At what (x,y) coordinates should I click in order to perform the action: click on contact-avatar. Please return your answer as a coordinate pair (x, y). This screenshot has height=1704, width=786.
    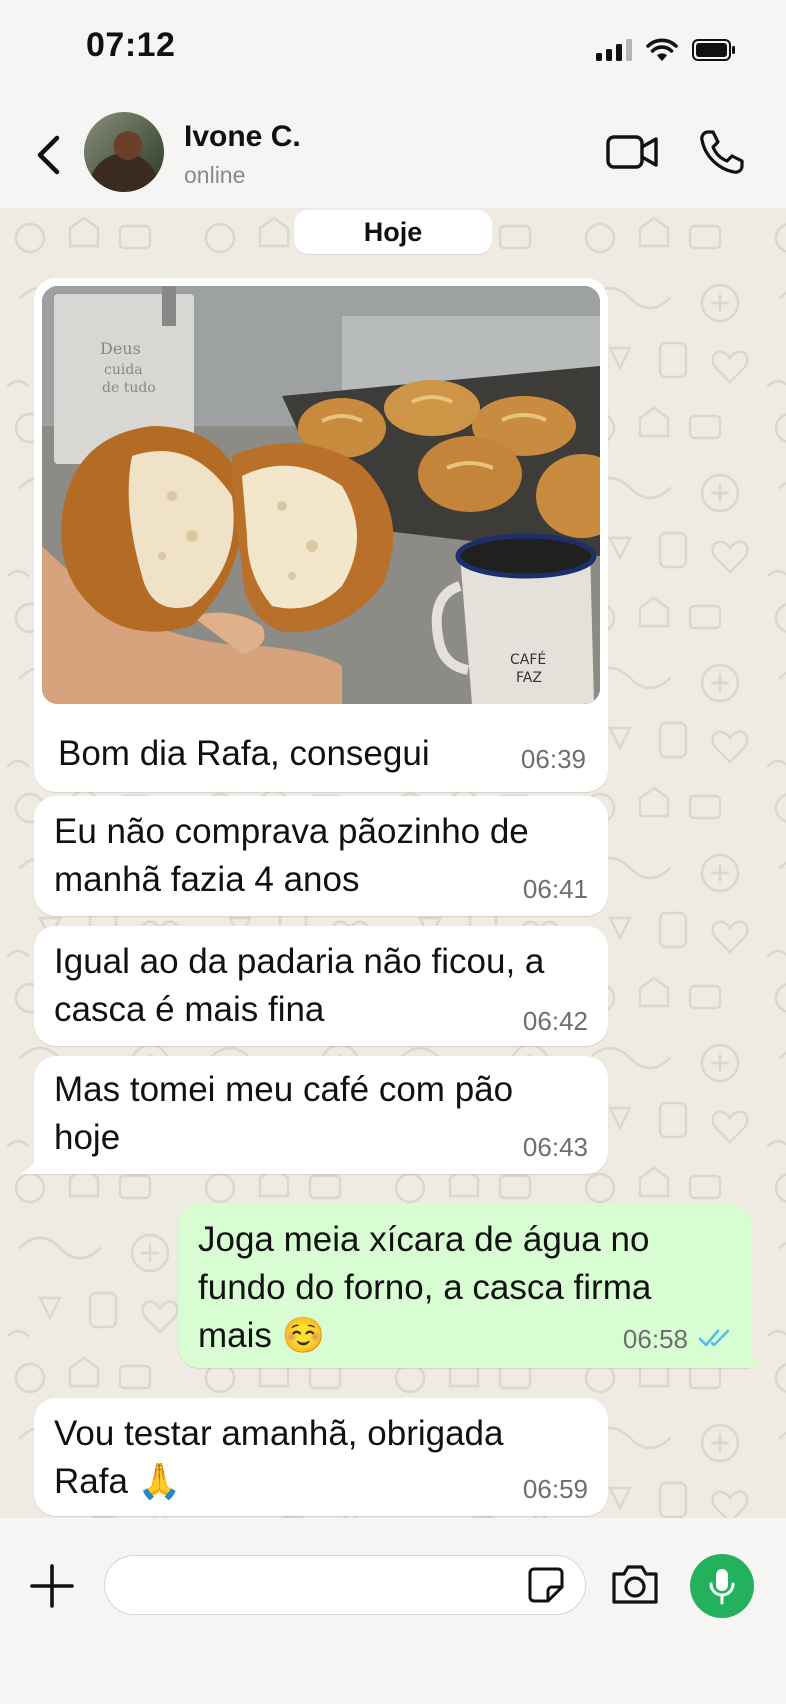
    Looking at the image, I should click on (124, 152).